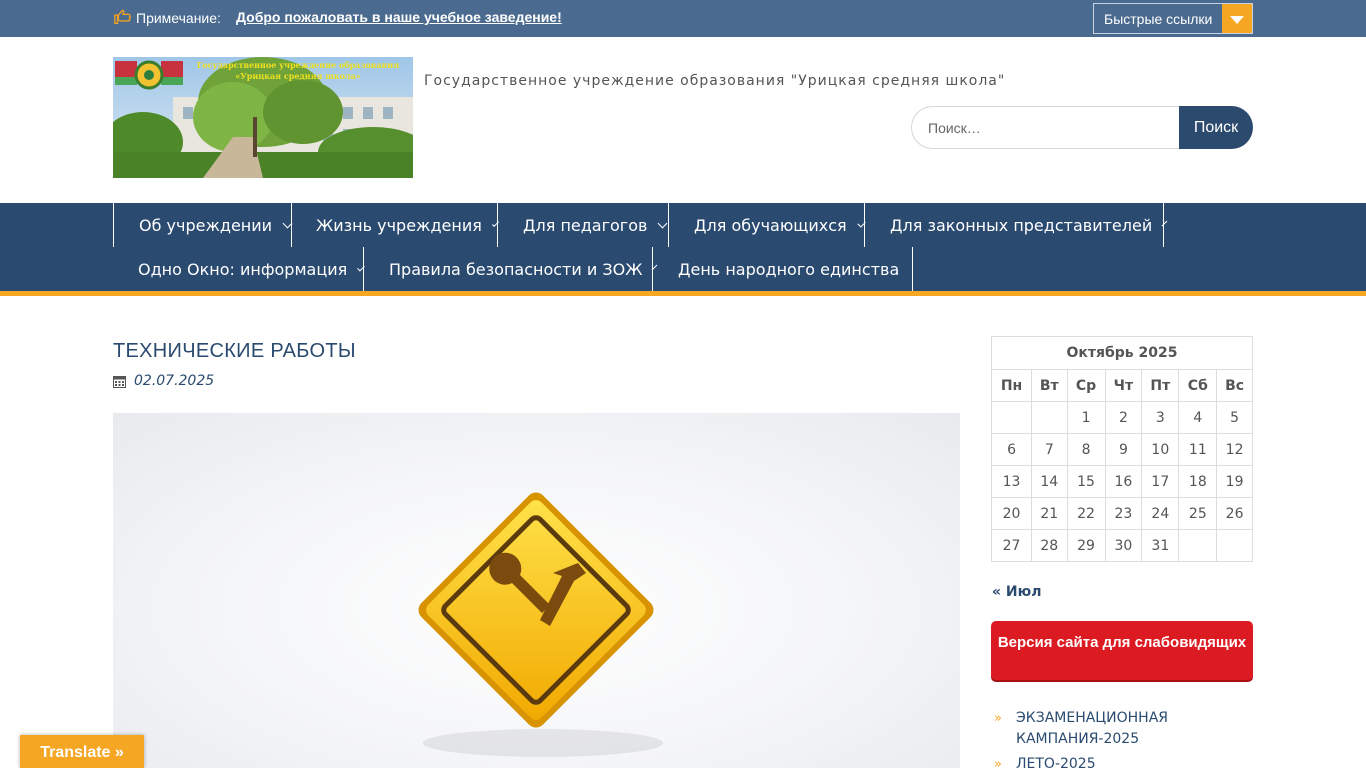  I want to click on nav-item-life: Жизнь учреждения, so click(396, 225).